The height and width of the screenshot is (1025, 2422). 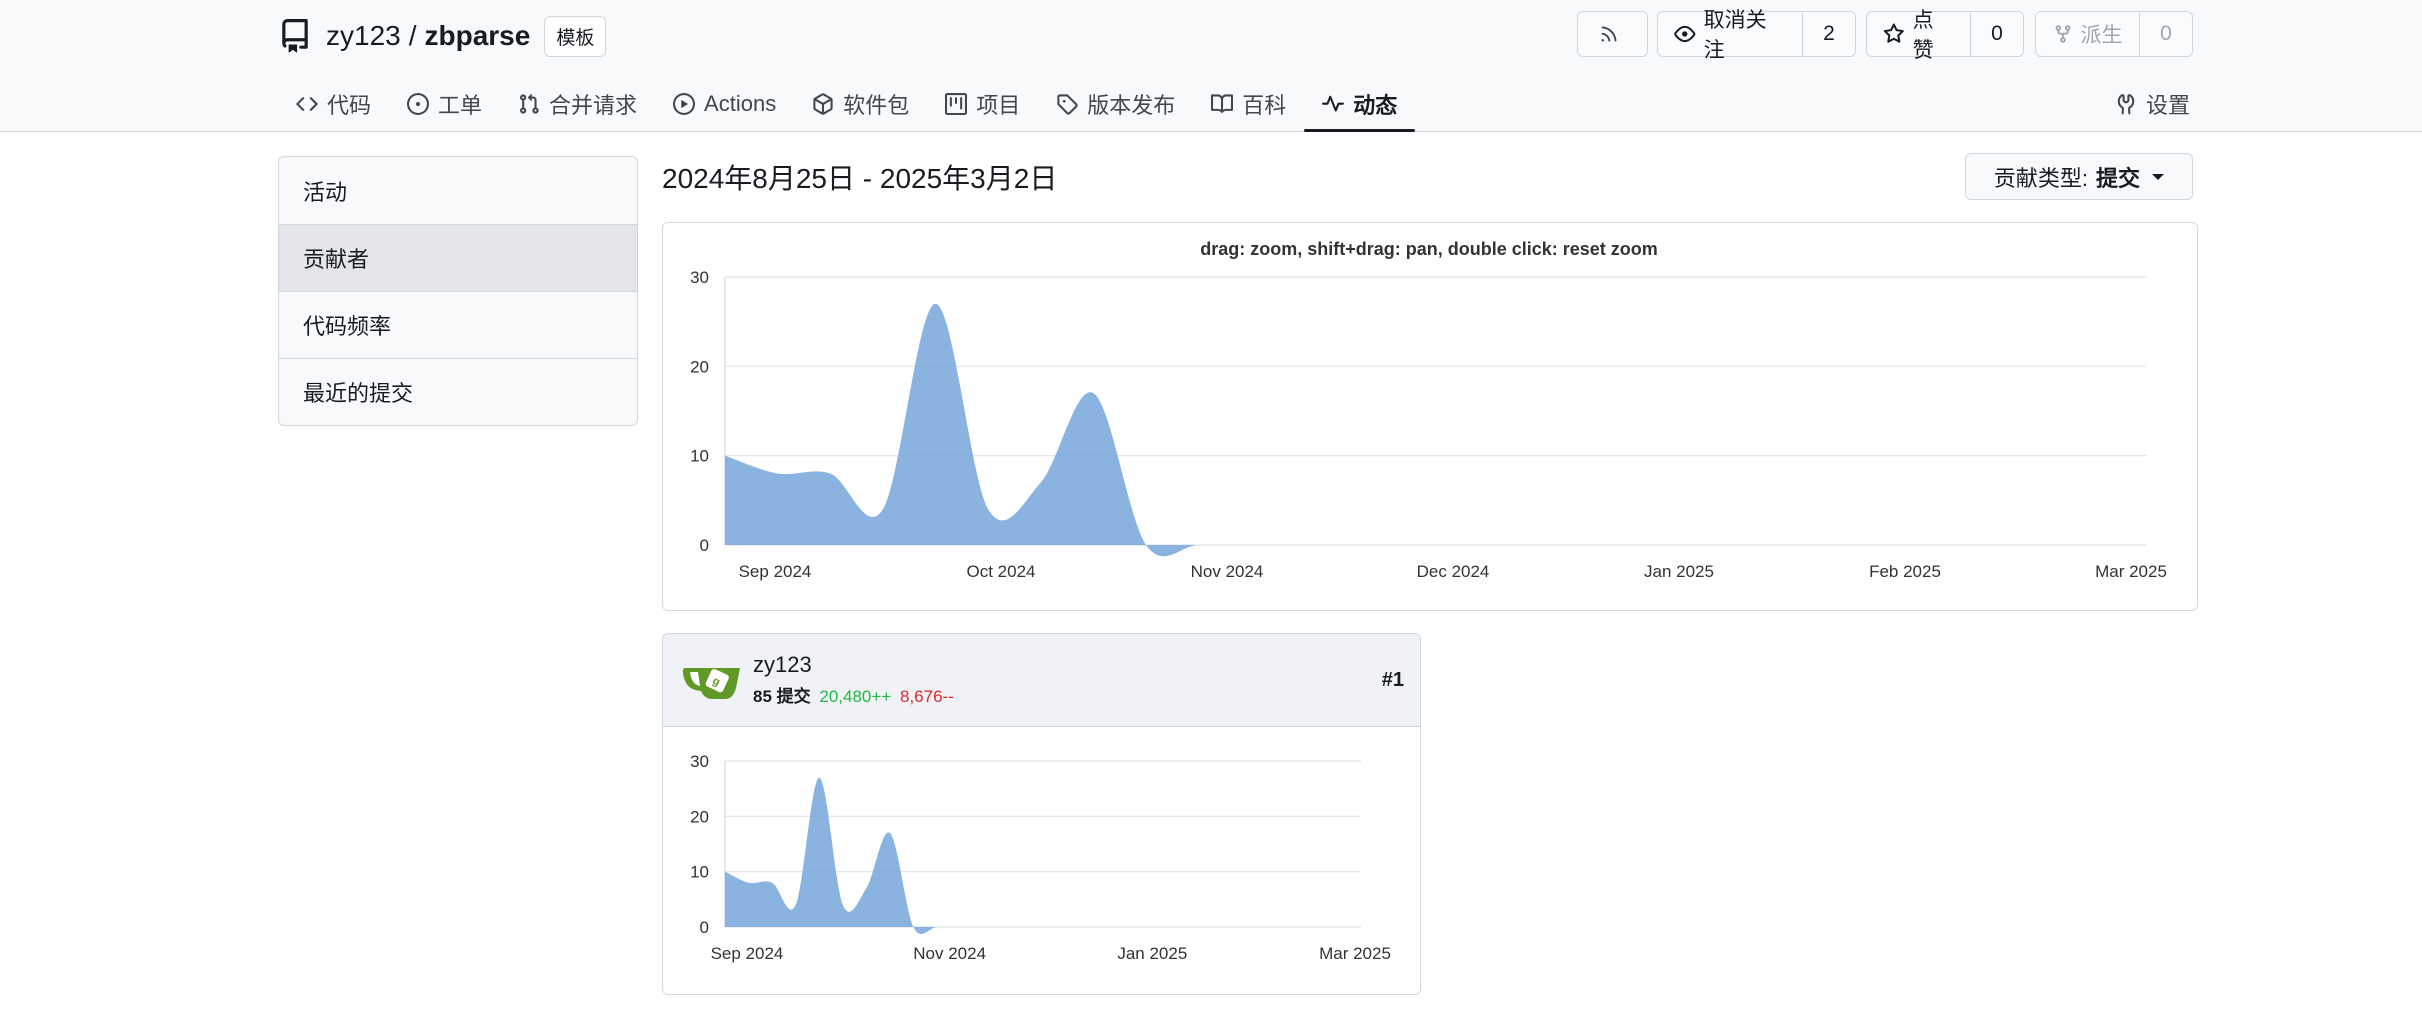 I want to click on contribution-type-dropdown: 贡献类型: 提交, so click(x=2079, y=176).